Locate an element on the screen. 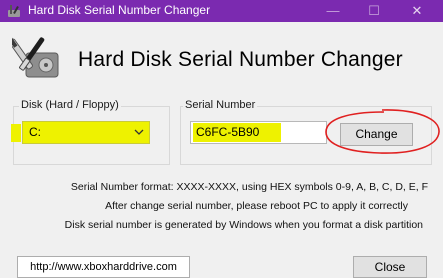 The height and width of the screenshot is (278, 443). wrench-screwdriver-disk-icon is located at coordinates (35, 57).